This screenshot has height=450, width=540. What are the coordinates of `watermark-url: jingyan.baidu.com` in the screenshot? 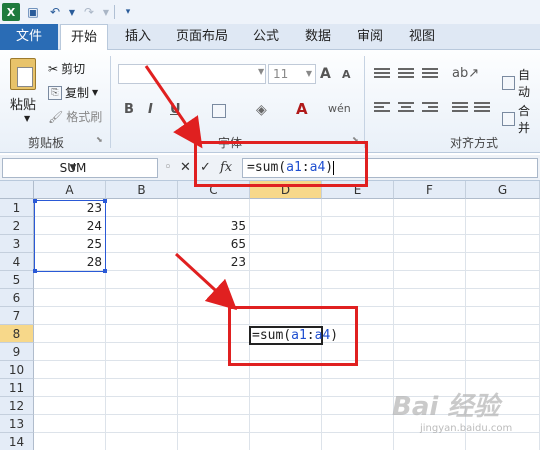 It's located at (466, 428).